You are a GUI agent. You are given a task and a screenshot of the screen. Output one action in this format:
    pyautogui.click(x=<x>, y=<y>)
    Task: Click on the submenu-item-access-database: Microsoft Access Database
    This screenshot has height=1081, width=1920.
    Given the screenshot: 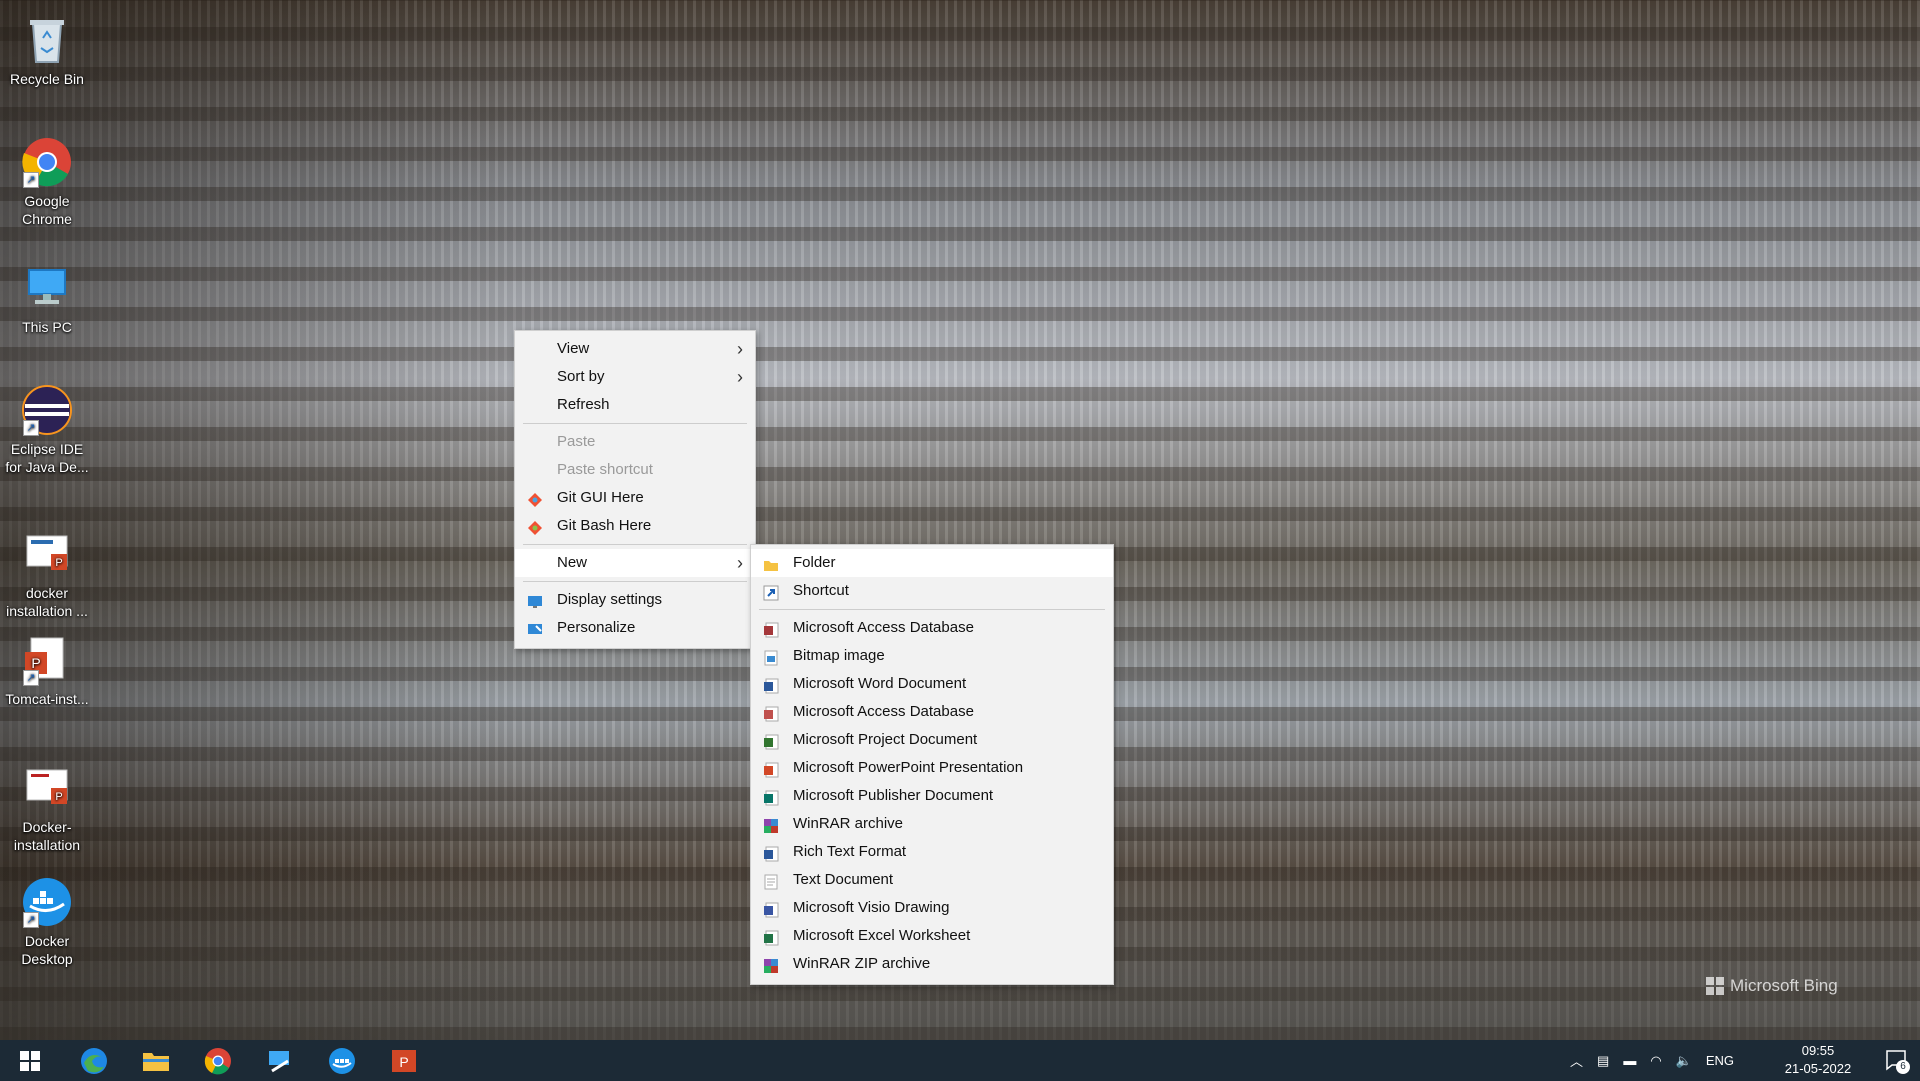 What is the action you would take?
    pyautogui.click(x=932, y=628)
    